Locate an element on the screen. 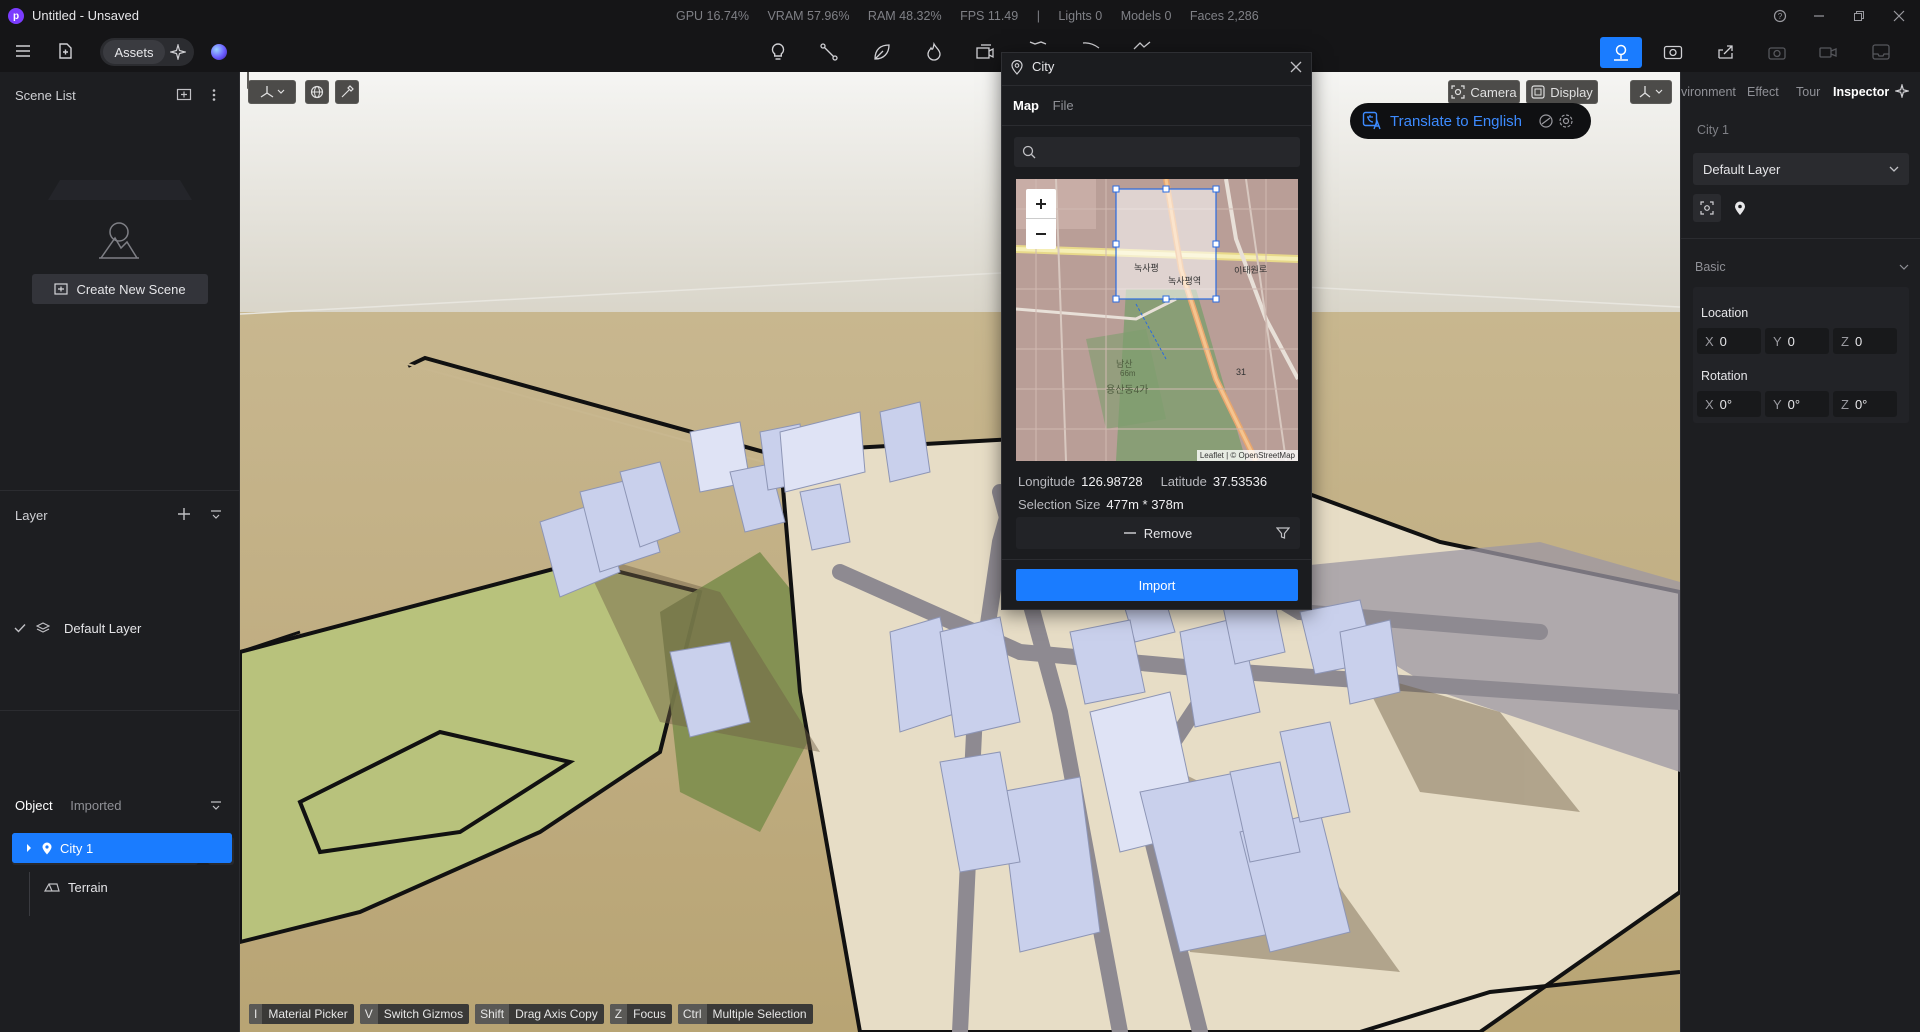 The width and height of the screenshot is (1920, 1032). restore-icon is located at coordinates (1859, 16).